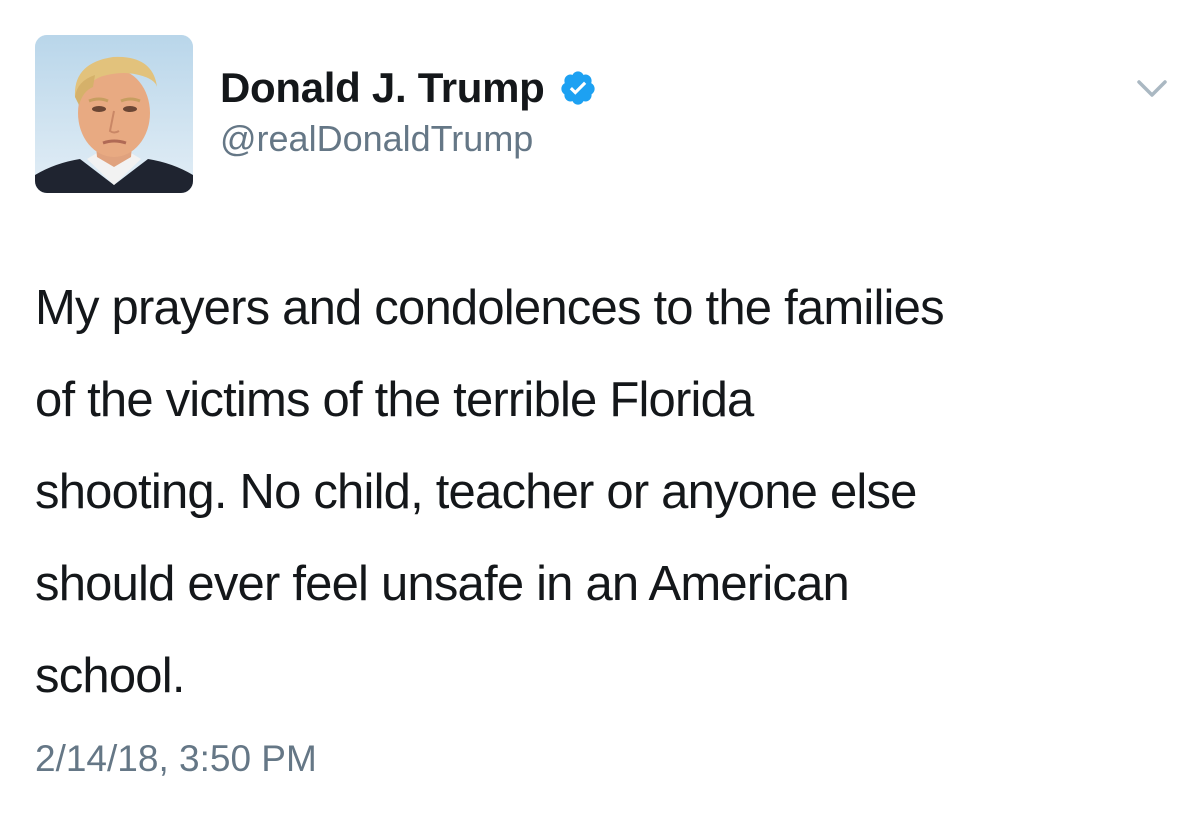  What do you see at coordinates (376, 139) in the screenshot?
I see `author-handle: @realDonaldTrump` at bounding box center [376, 139].